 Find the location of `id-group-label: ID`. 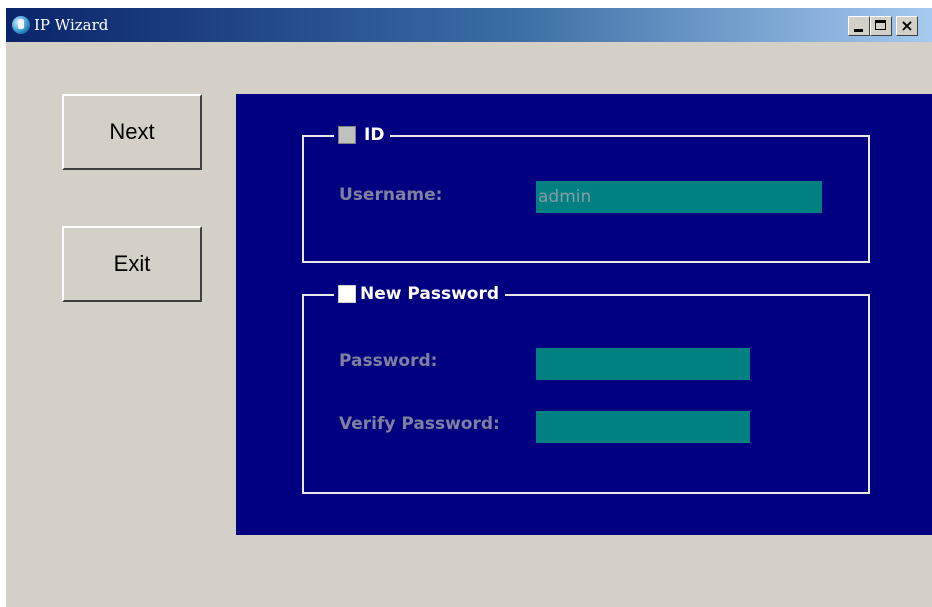

id-group-label: ID is located at coordinates (374, 135).